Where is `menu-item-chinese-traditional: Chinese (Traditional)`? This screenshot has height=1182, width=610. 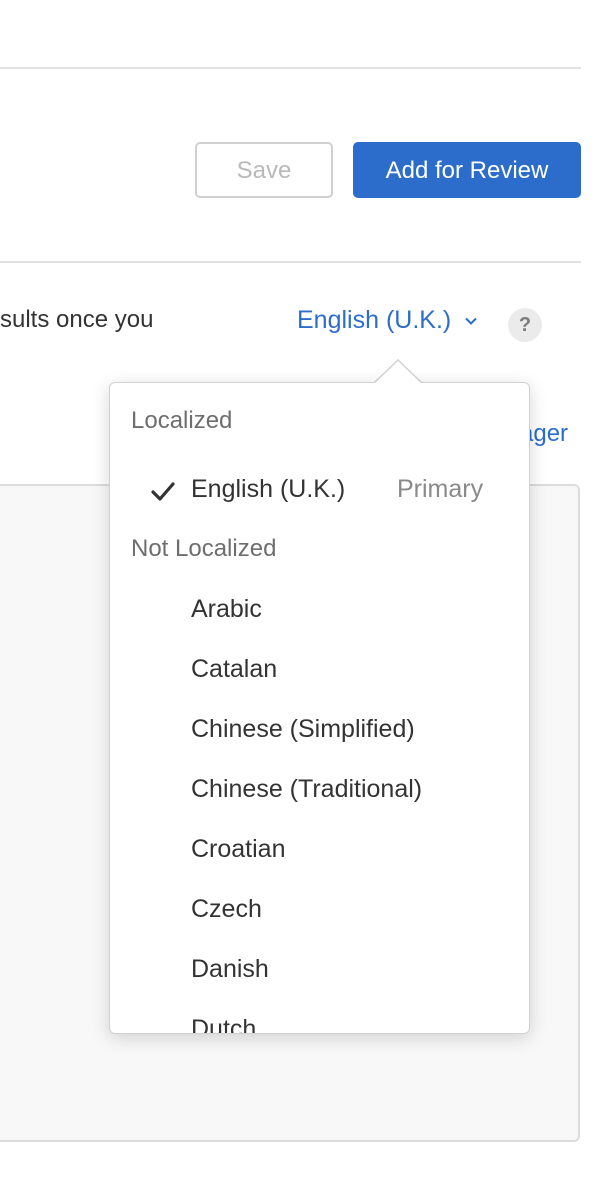 menu-item-chinese-traditional: Chinese (Traditional) is located at coordinates (319, 793).